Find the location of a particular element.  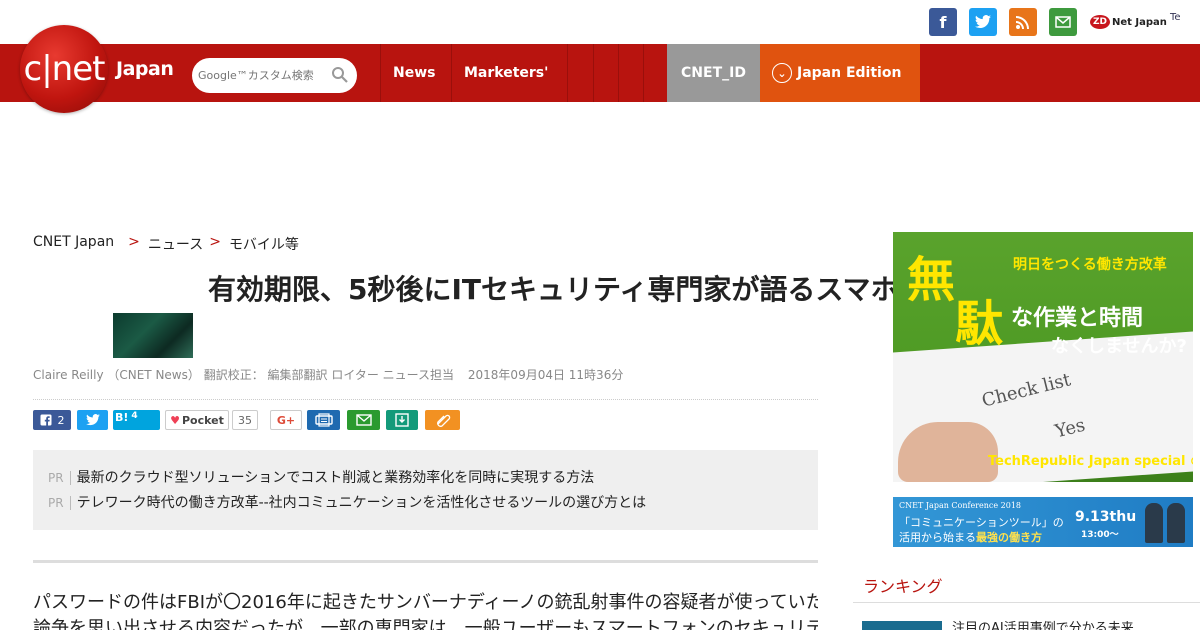

ad2-line3-prefix: 活用から始まる is located at coordinates (937, 537).